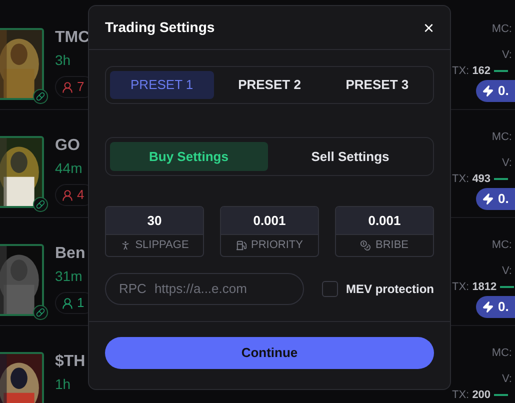  What do you see at coordinates (366, 245) in the screenshot?
I see `coins-icon` at bounding box center [366, 245].